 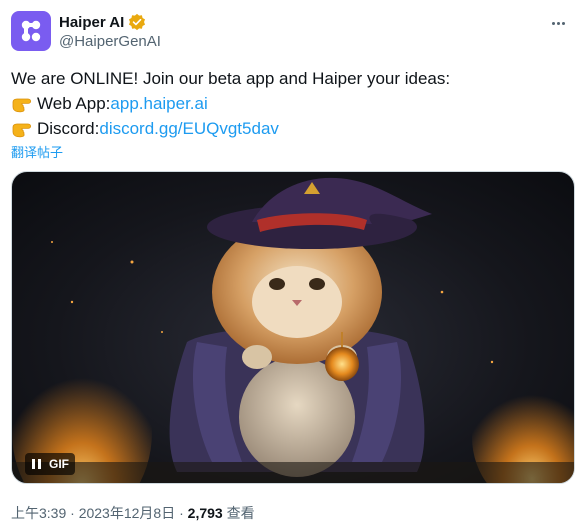 What do you see at coordinates (189, 128) in the screenshot?
I see `discord-link: discord.gg/EUQvgt5dav` at bounding box center [189, 128].